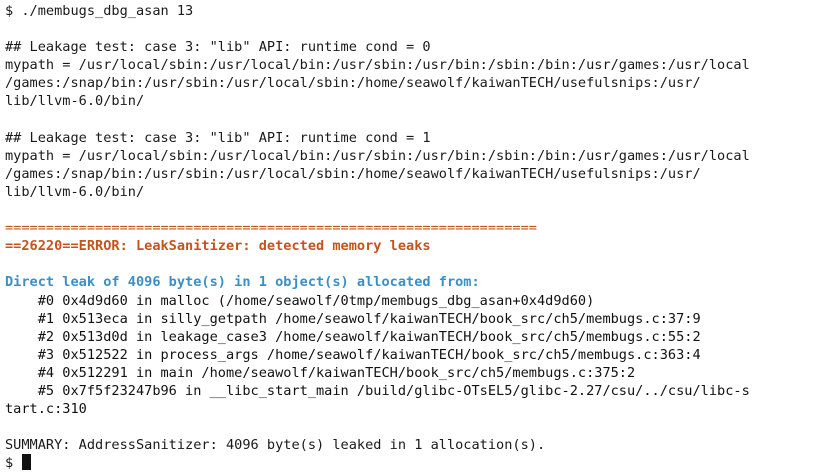  I want to click on terminal-line-plain: $ ./membugs_dbg_asan 13, so click(99, 11).